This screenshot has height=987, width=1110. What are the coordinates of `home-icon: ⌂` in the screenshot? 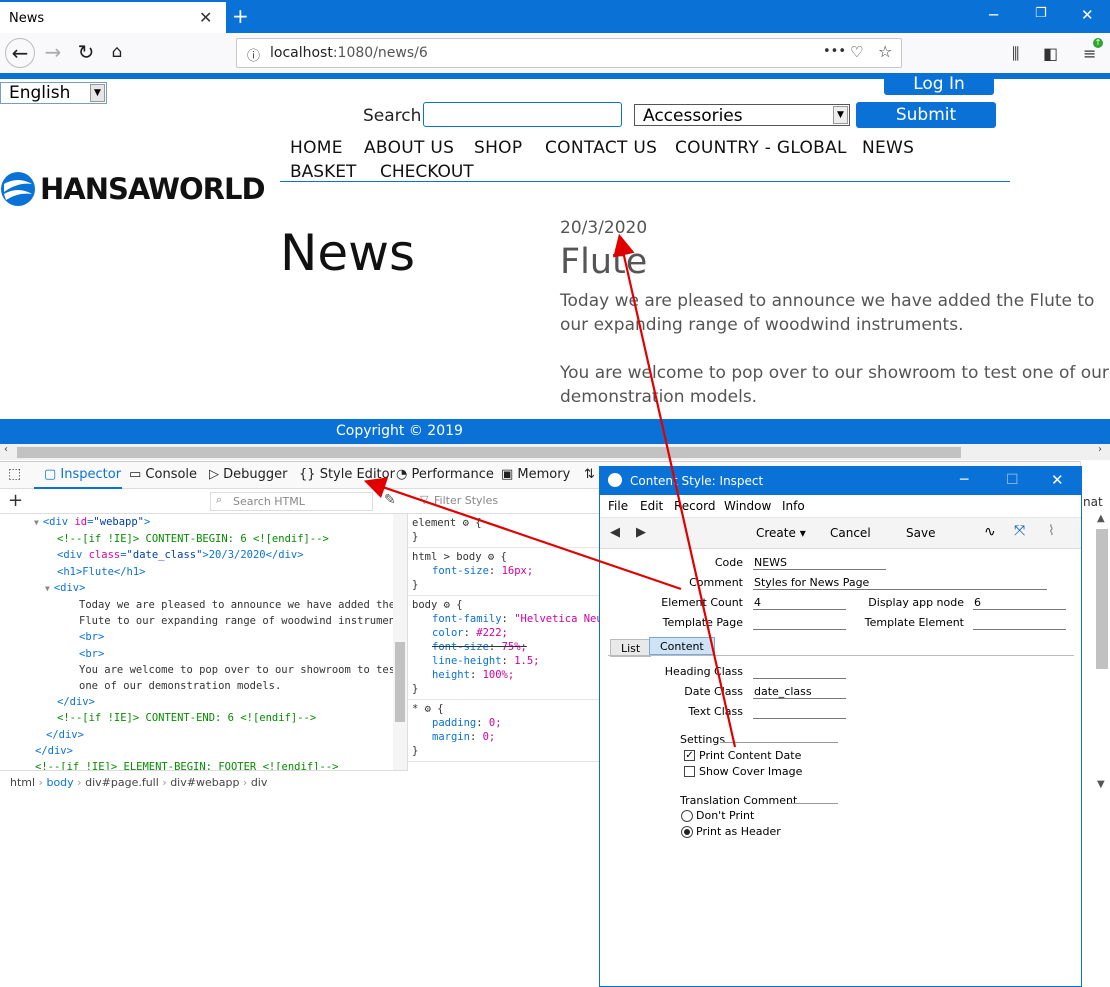 It's located at (117, 53).